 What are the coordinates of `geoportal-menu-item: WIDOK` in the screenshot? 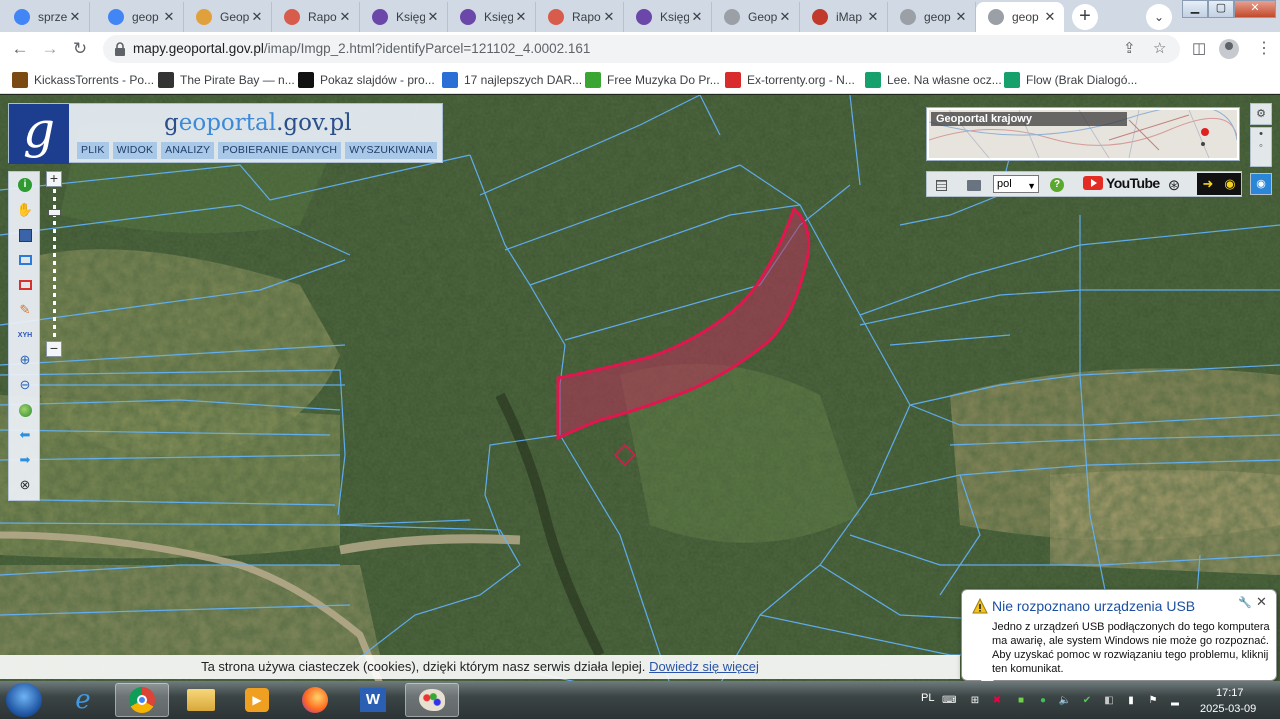 It's located at (135, 150).